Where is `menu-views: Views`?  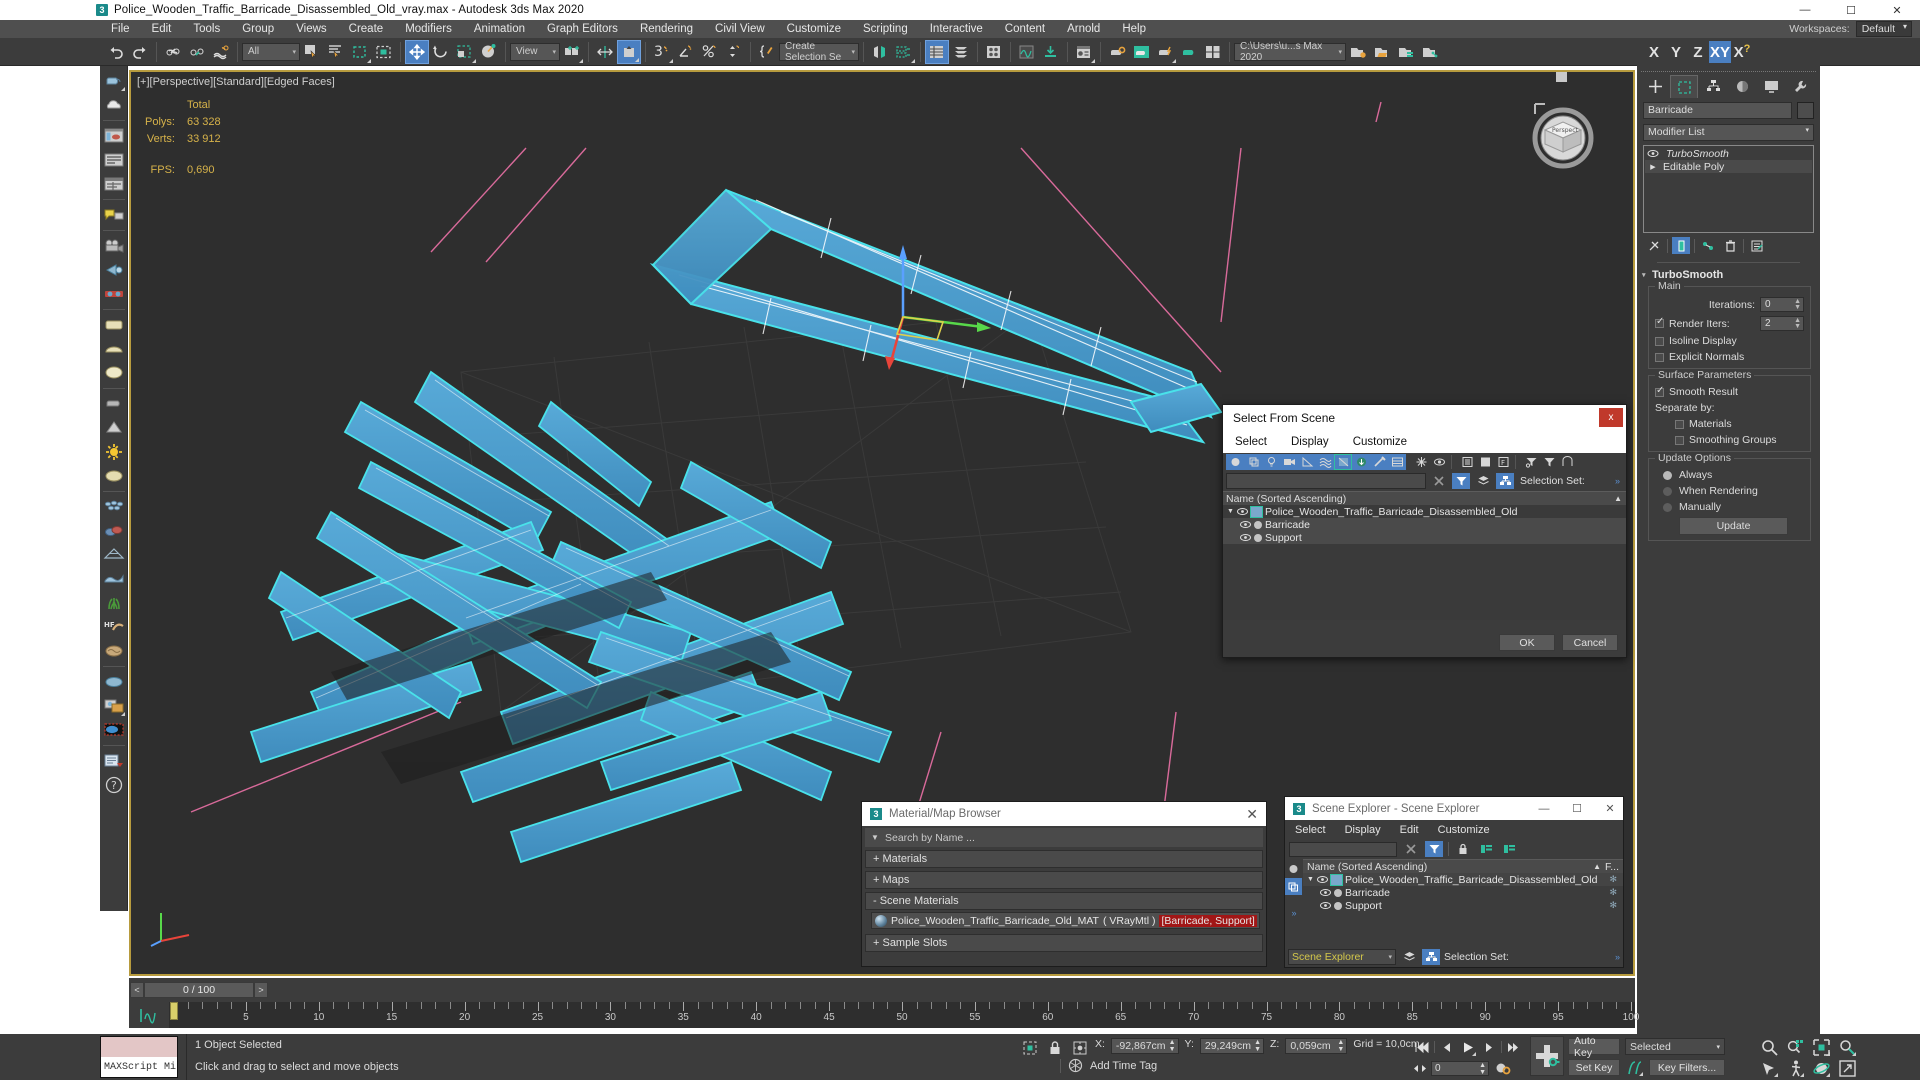 menu-views: Views is located at coordinates (311, 29).